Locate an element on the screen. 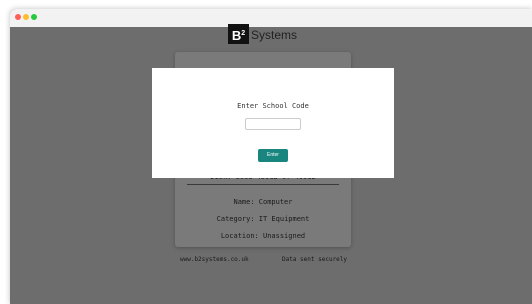  logo-mark-superscript: 2 is located at coordinates (243, 33).